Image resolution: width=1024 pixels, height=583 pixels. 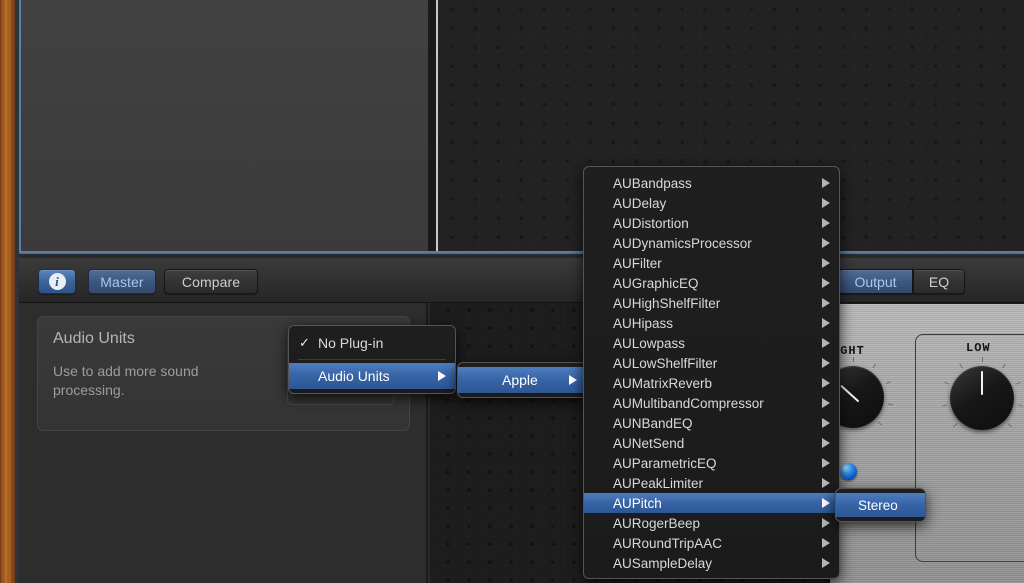 What do you see at coordinates (651, 223) in the screenshot?
I see `menu-item-label: AUDistortion` at bounding box center [651, 223].